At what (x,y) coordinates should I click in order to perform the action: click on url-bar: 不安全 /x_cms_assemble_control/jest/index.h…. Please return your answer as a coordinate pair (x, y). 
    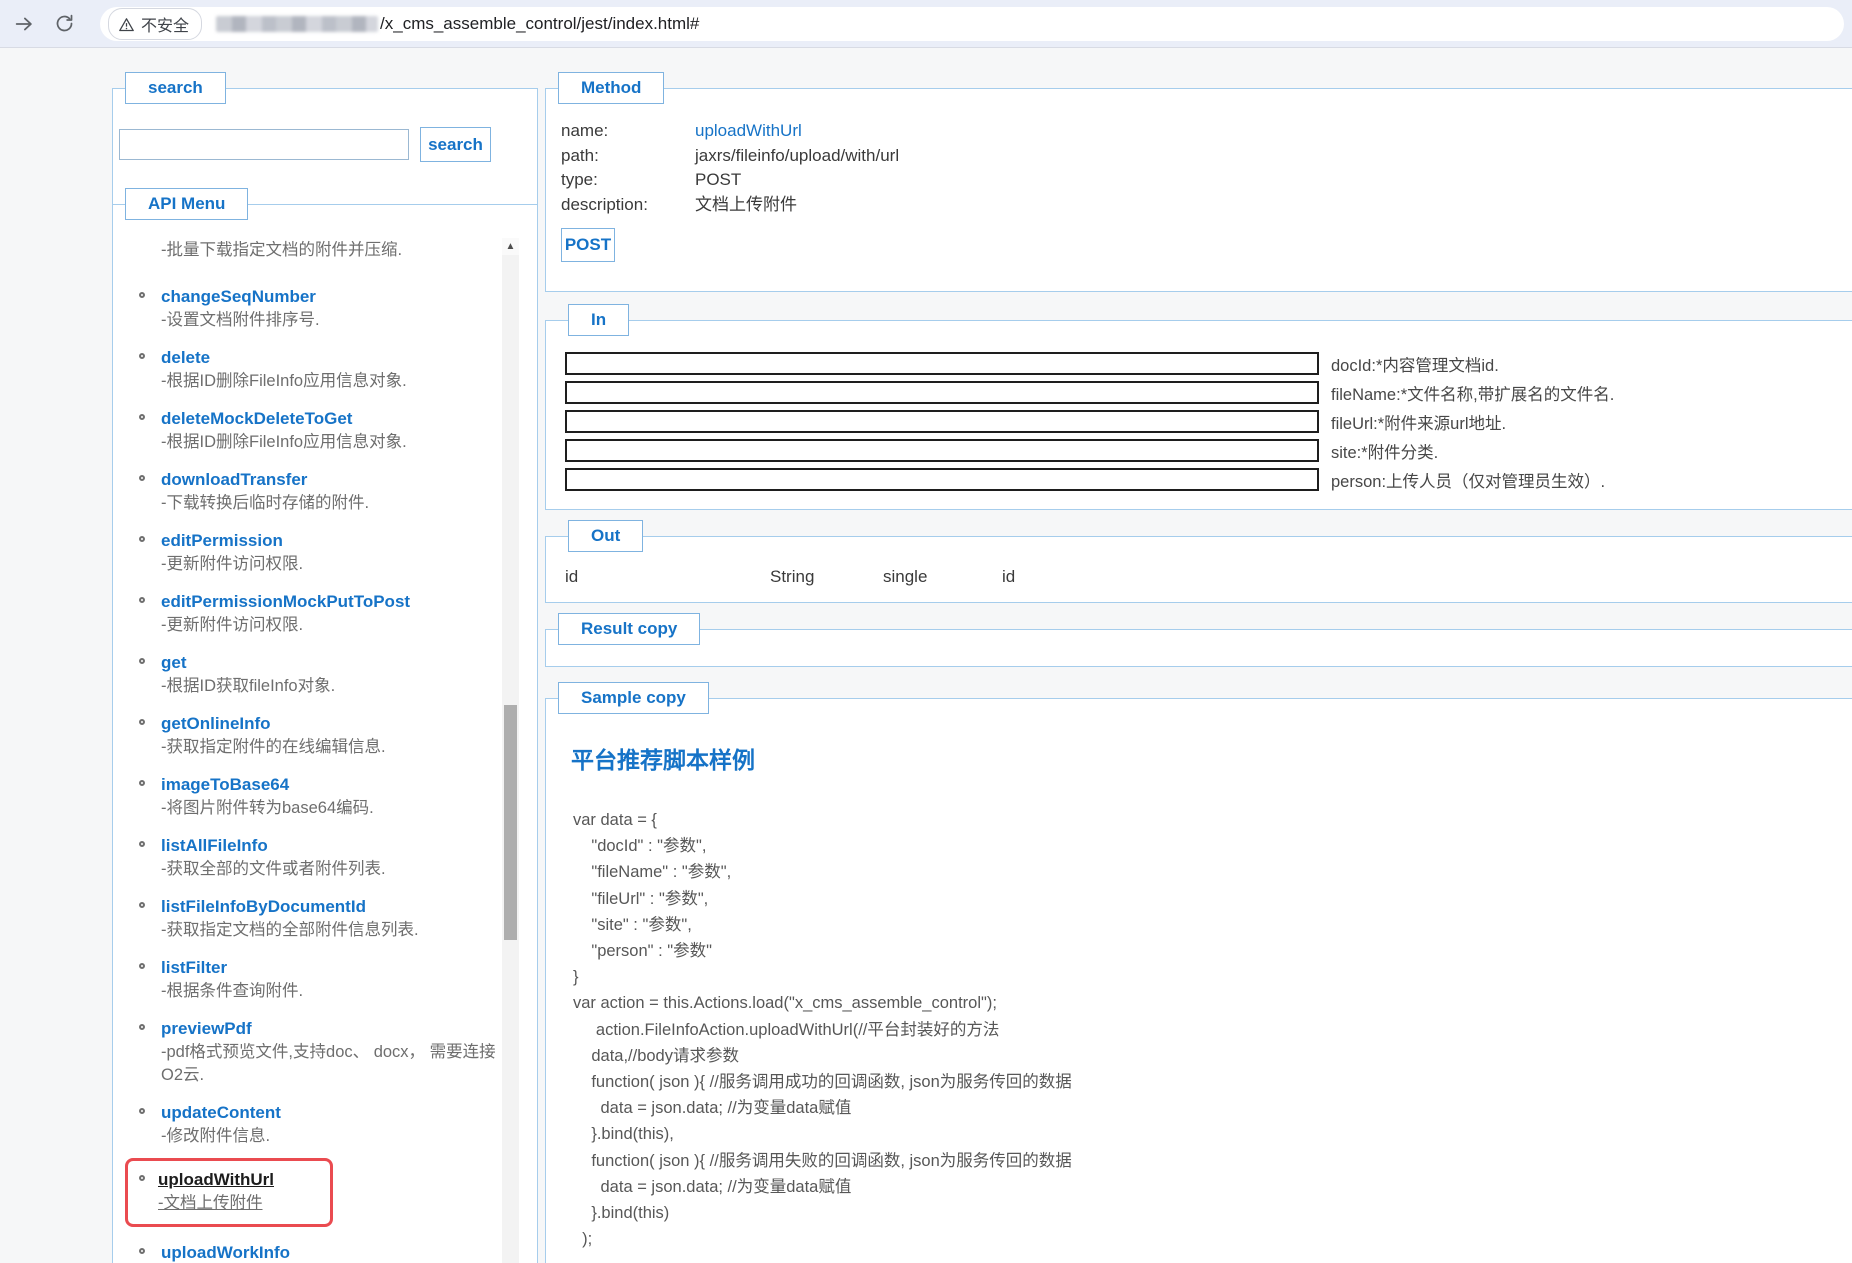
    Looking at the image, I should click on (972, 24).